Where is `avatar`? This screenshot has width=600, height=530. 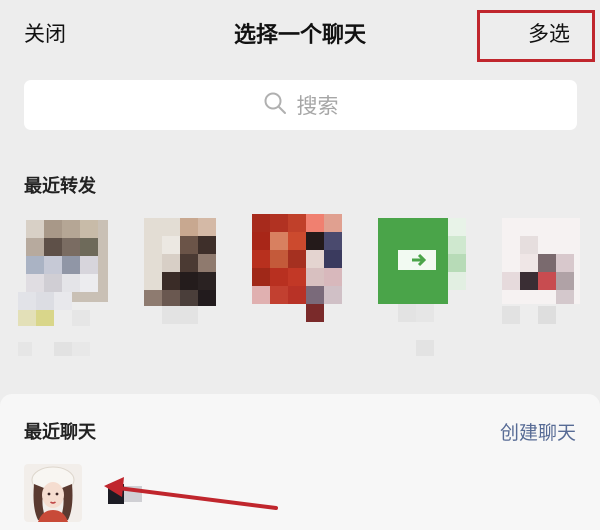 avatar is located at coordinates (53, 493).